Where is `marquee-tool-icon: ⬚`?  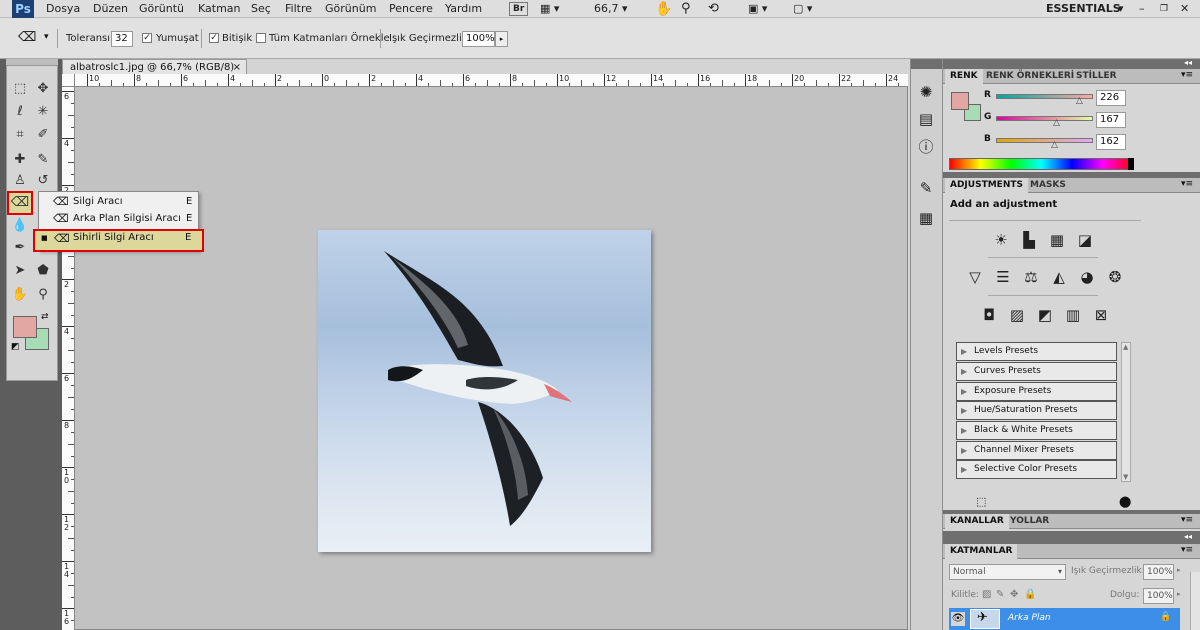 marquee-tool-icon: ⬚ is located at coordinates (20, 89).